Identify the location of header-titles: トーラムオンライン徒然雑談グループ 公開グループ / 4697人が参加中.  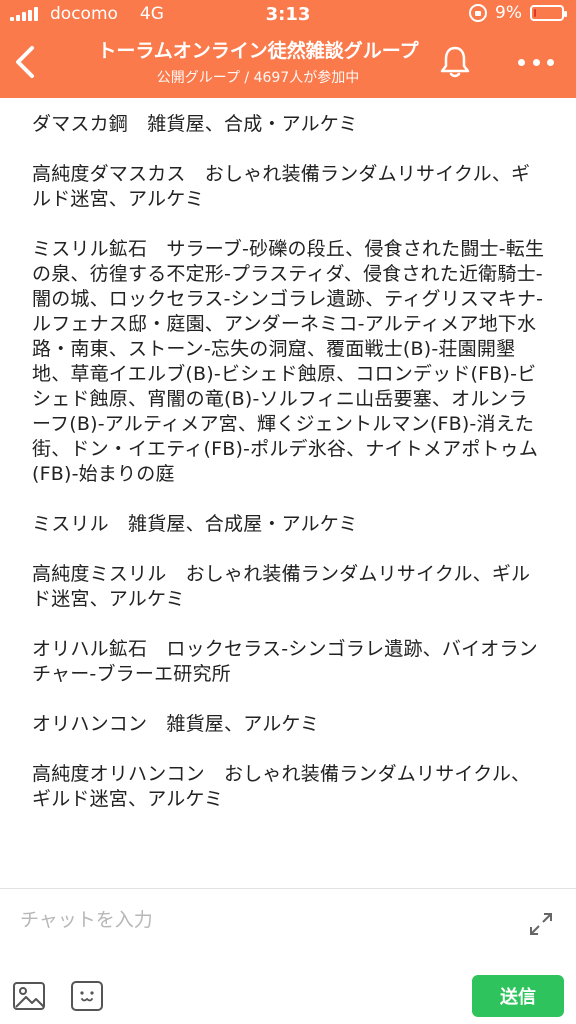
(258, 61).